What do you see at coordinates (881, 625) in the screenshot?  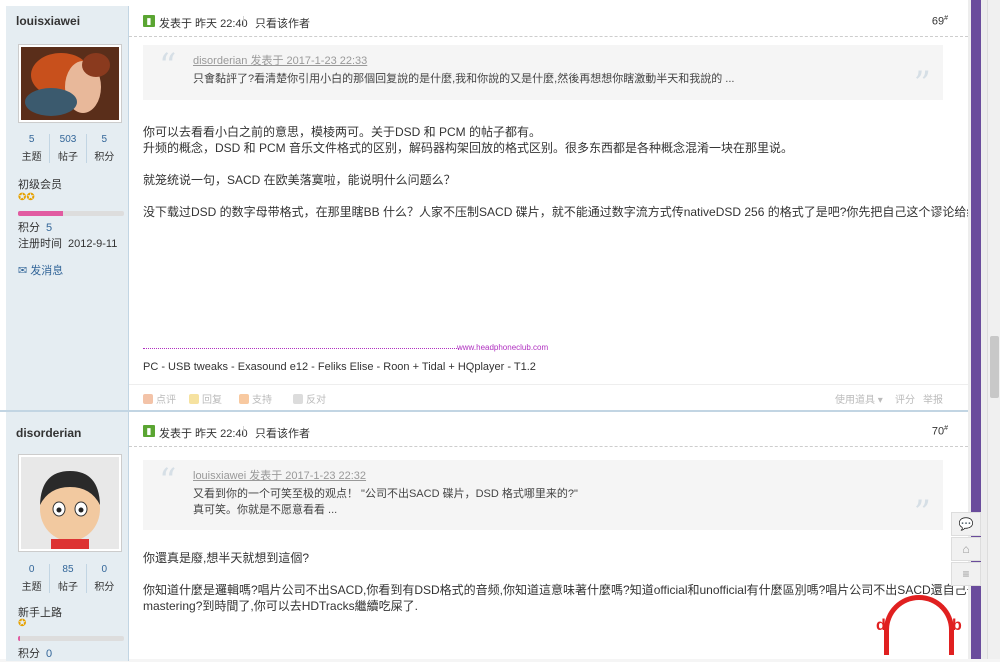 I see `logo-letter-d: d` at bounding box center [881, 625].